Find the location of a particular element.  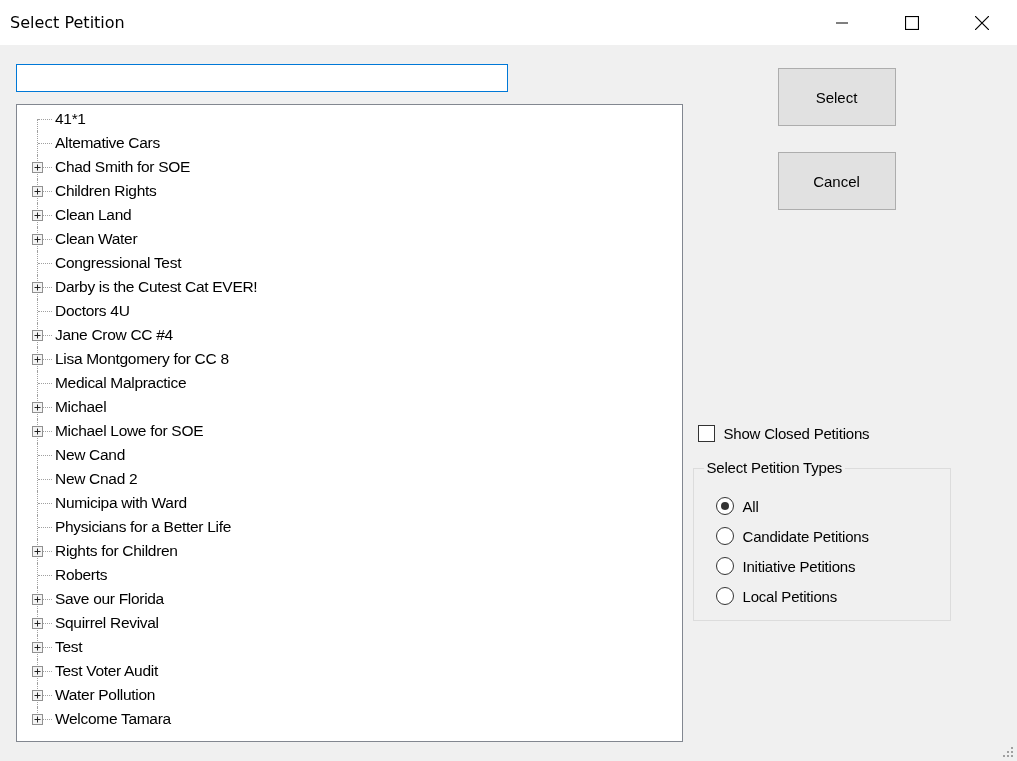

tree-item: Medical Malpractice is located at coordinates (121, 383).